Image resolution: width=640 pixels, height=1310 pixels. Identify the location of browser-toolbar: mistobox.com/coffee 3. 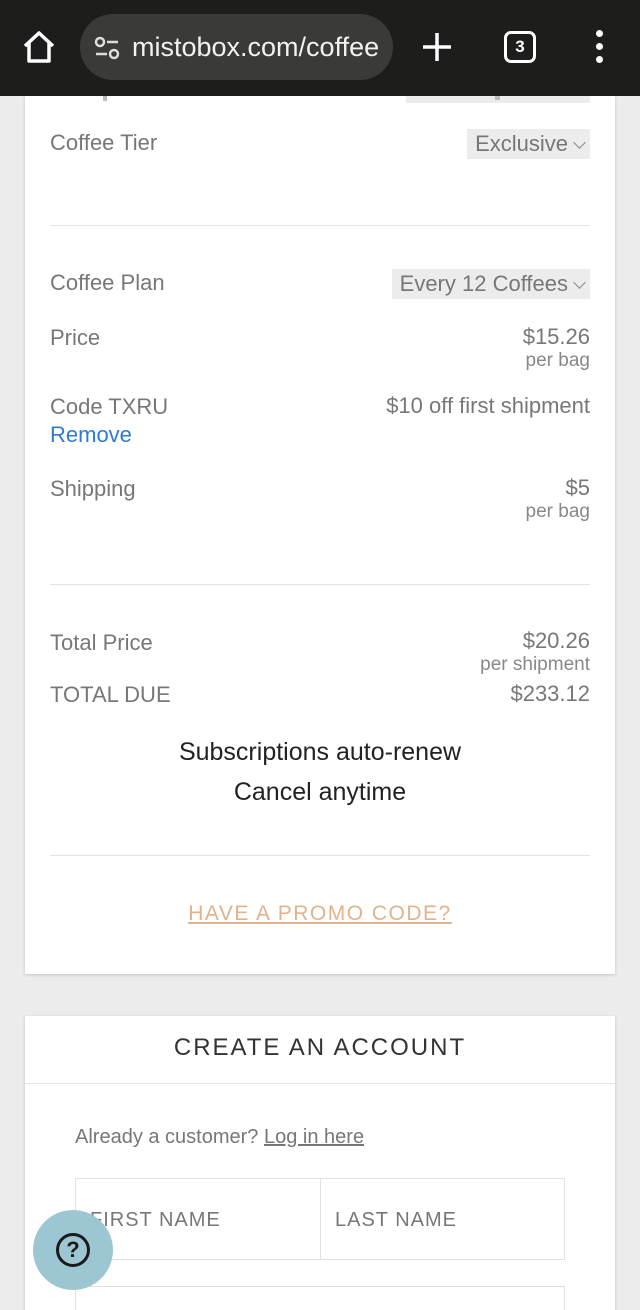
(320, 48).